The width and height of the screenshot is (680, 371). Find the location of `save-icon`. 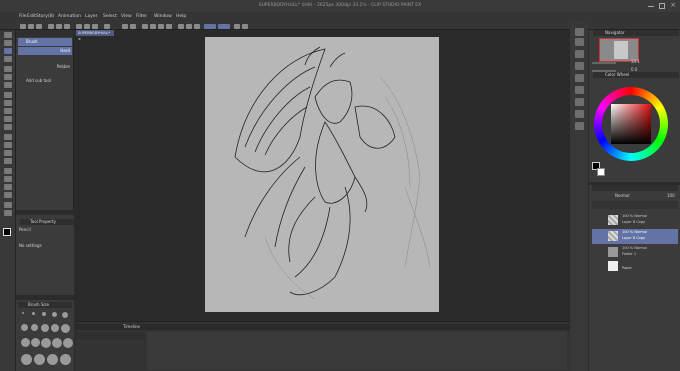

save-icon is located at coordinates (39, 26).